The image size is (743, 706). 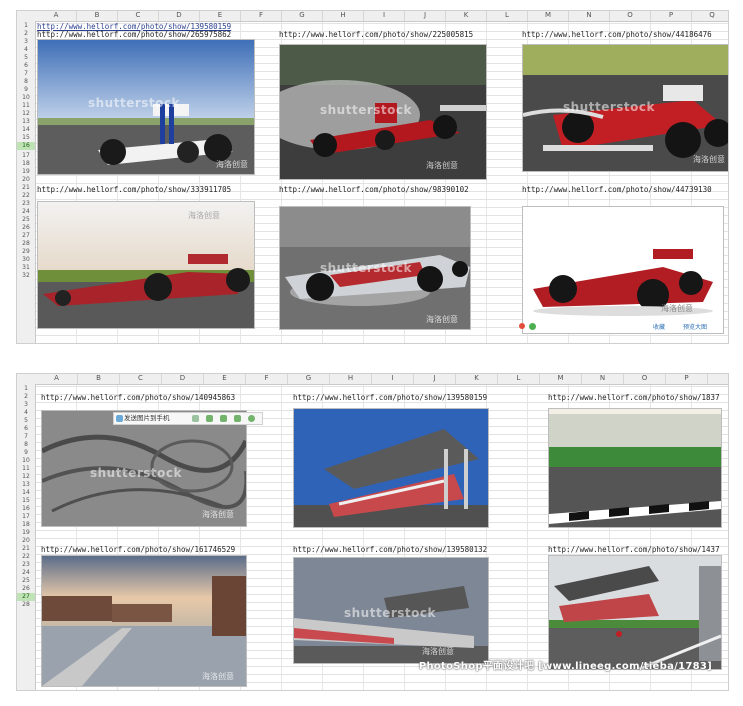 What do you see at coordinates (635, 468) in the screenshot?
I see `embedded-photo-checkered-line` at bounding box center [635, 468].